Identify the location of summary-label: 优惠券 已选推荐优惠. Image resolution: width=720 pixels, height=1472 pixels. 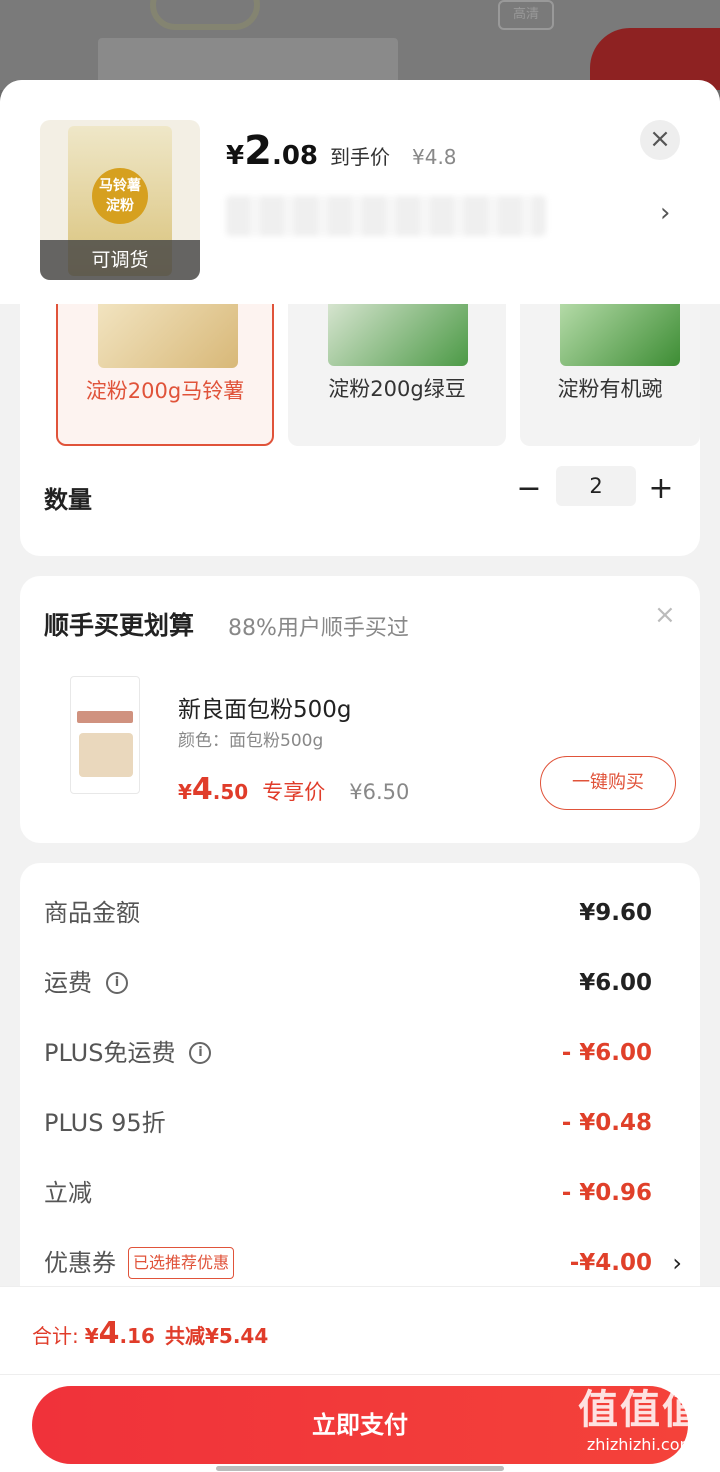
(139, 1263).